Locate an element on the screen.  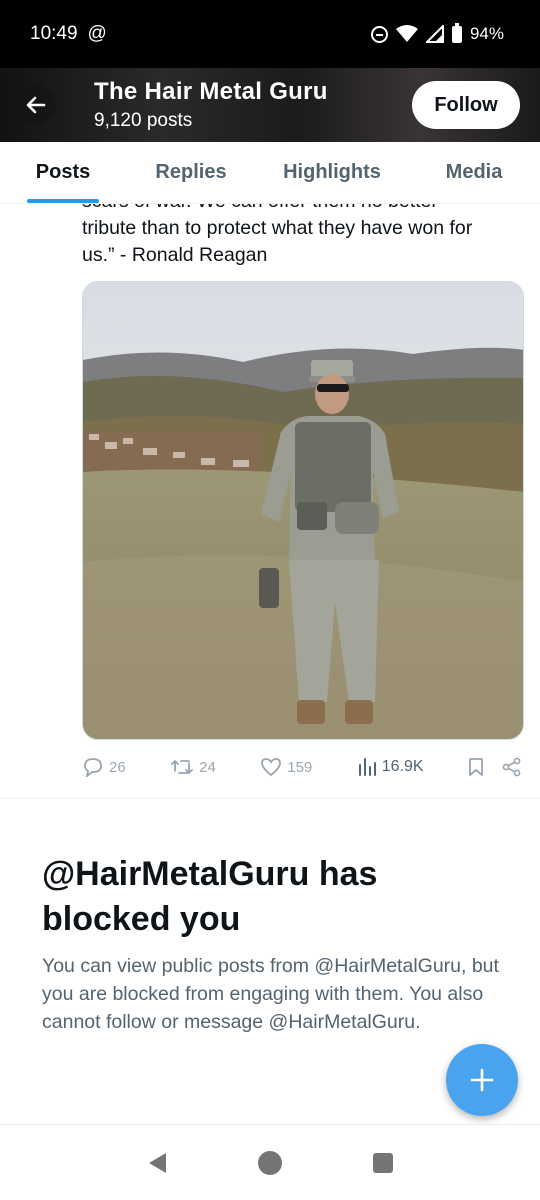
back-arrow-icon is located at coordinates (36, 105).